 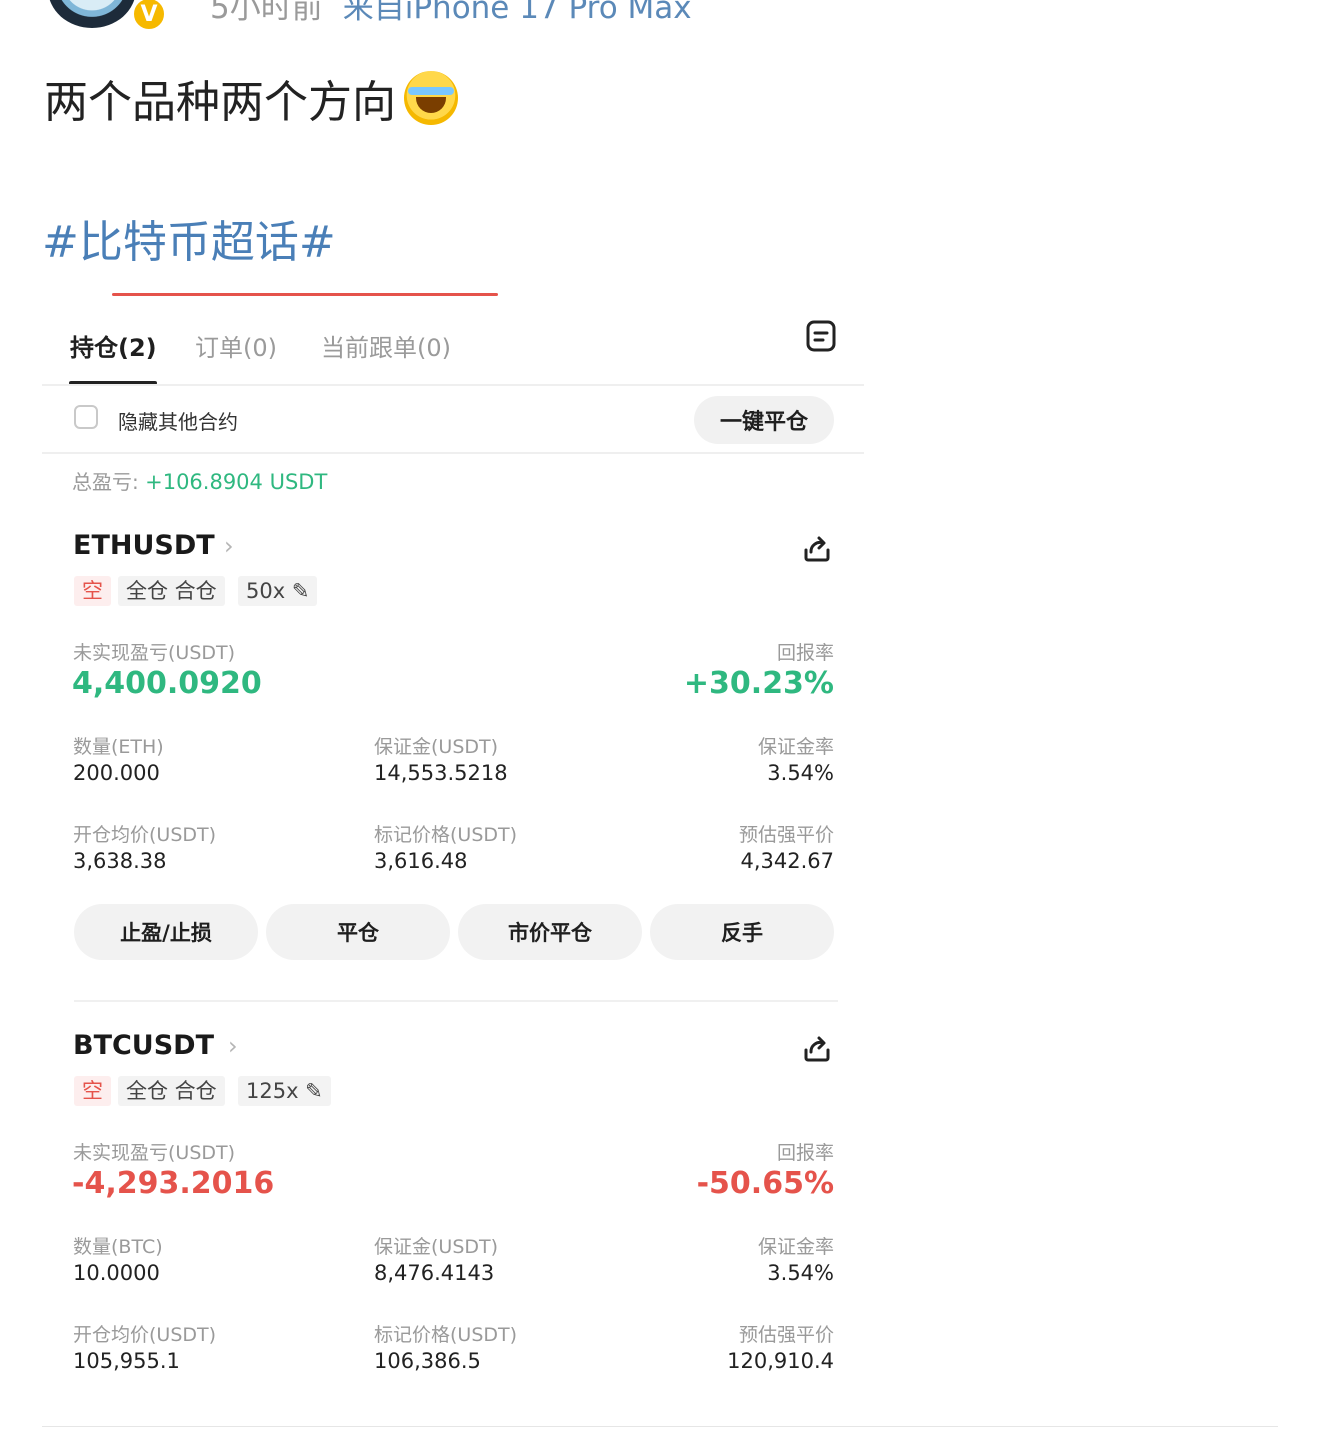 What do you see at coordinates (765, 1183) in the screenshot?
I see `roi-value: -50.65%` at bounding box center [765, 1183].